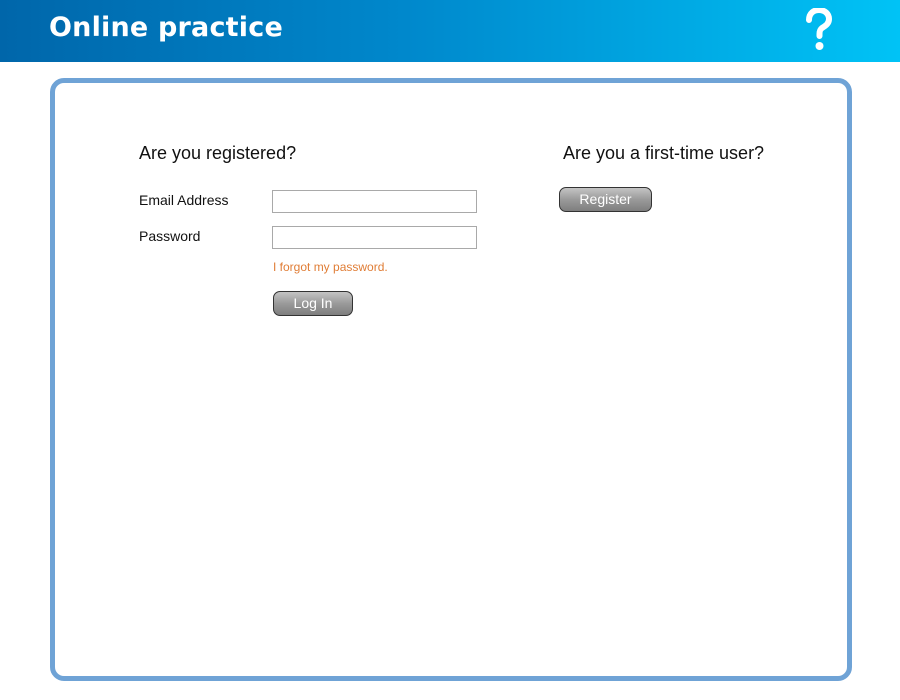 The width and height of the screenshot is (900, 700). Describe the element at coordinates (374, 237) in the screenshot. I see `password-field` at that location.